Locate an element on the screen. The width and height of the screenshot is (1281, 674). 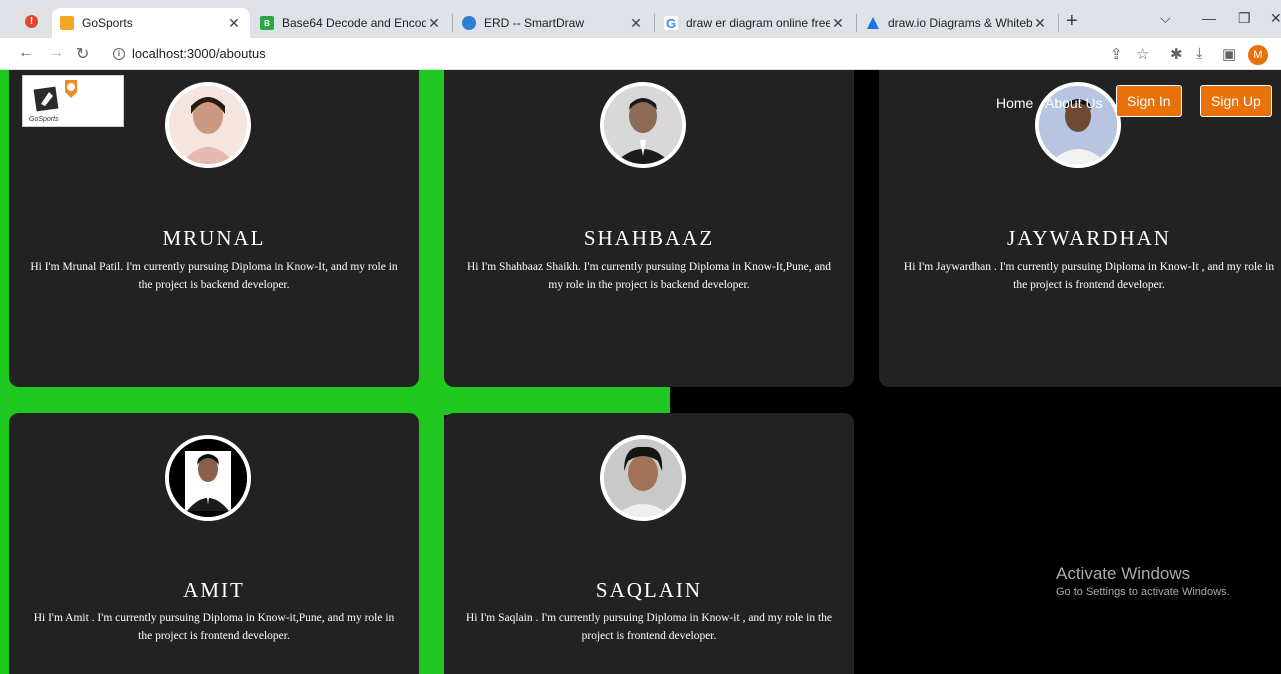
back-icon: ← is located at coordinates (26, 53).